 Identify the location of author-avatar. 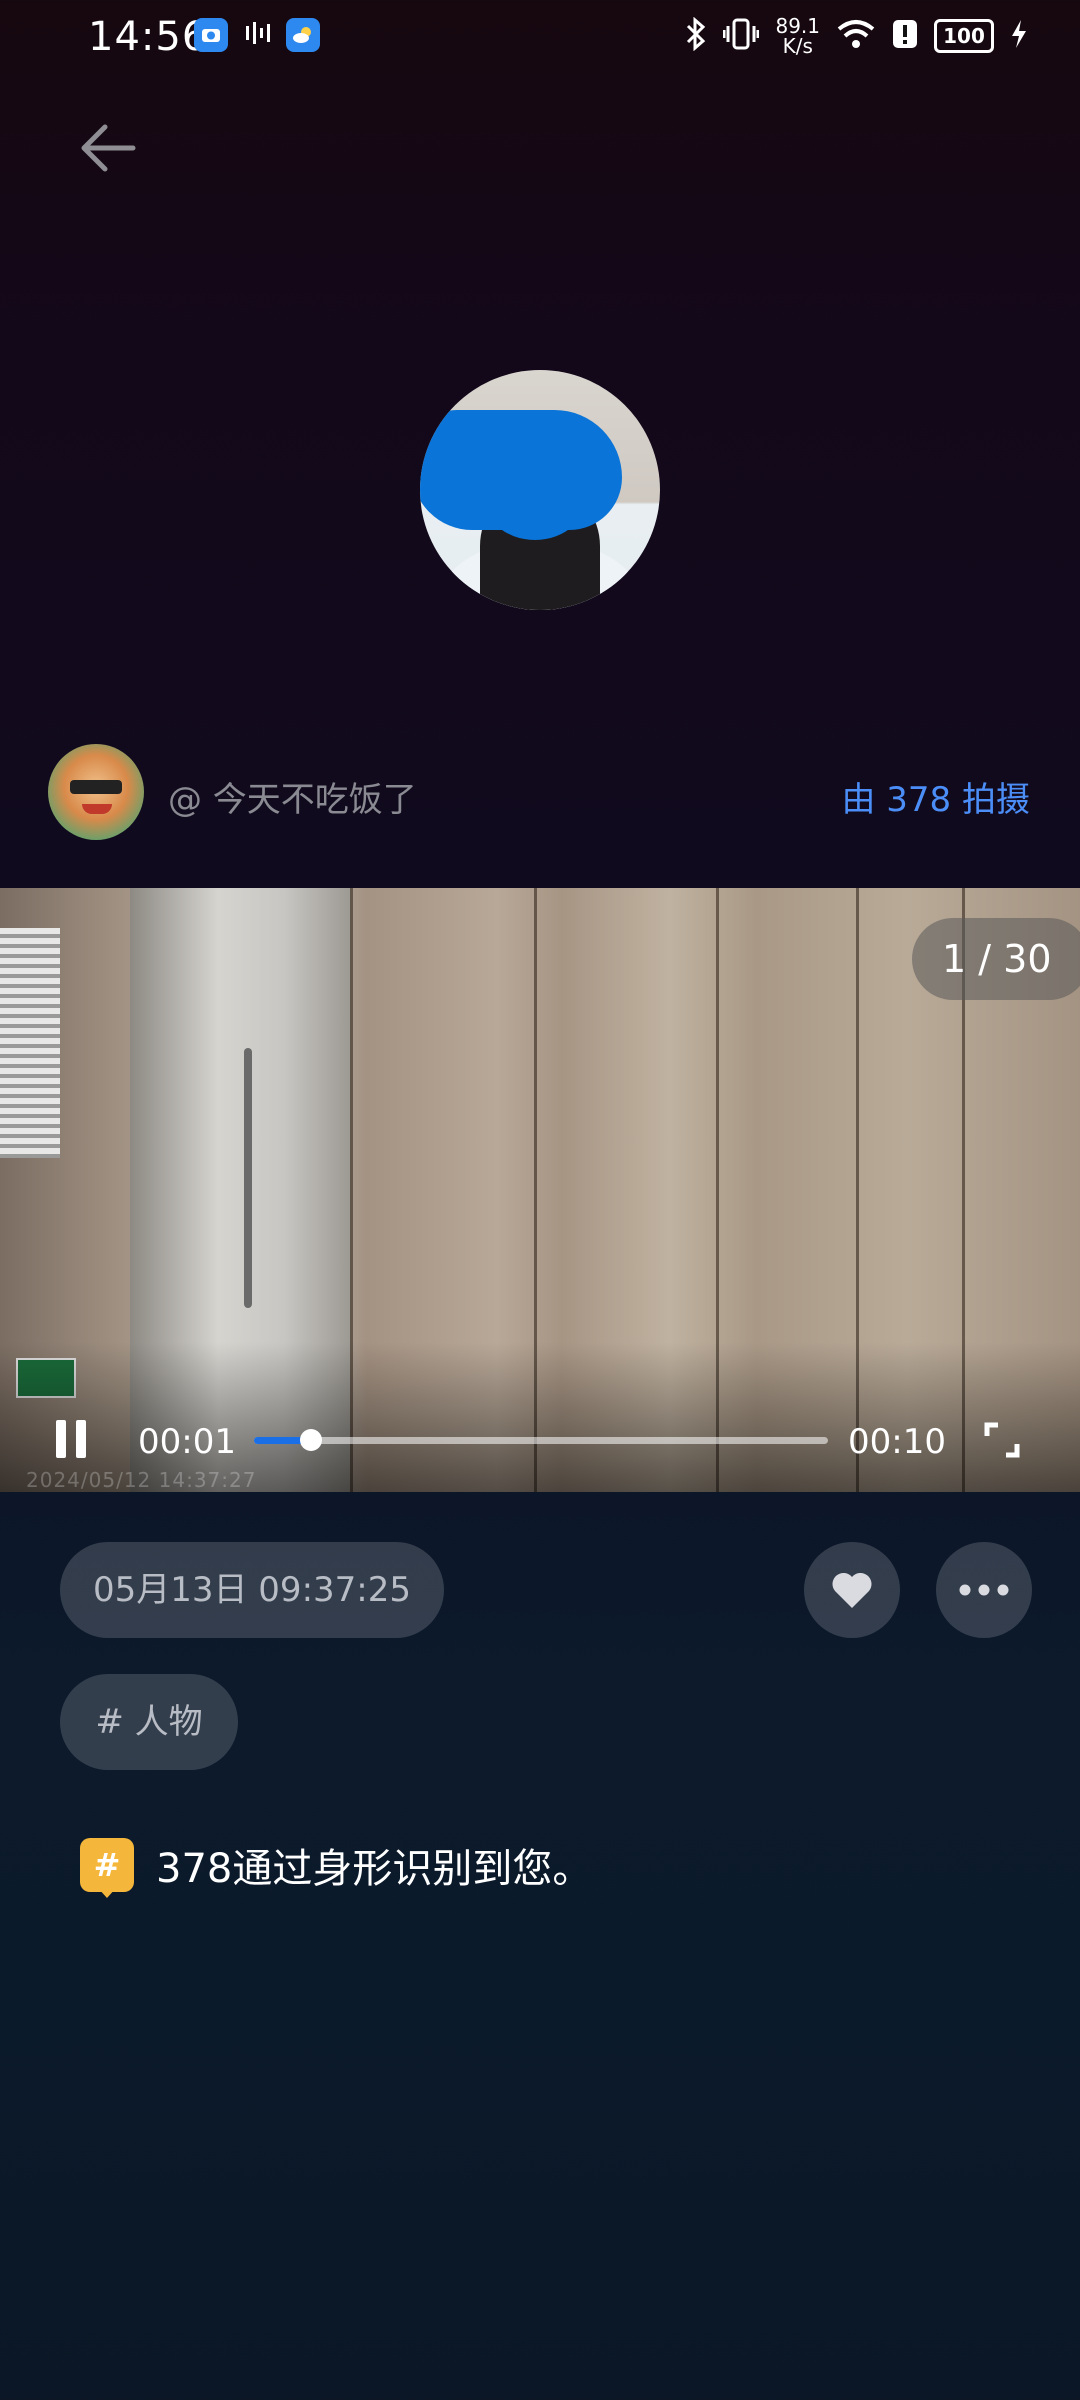
(96, 792).